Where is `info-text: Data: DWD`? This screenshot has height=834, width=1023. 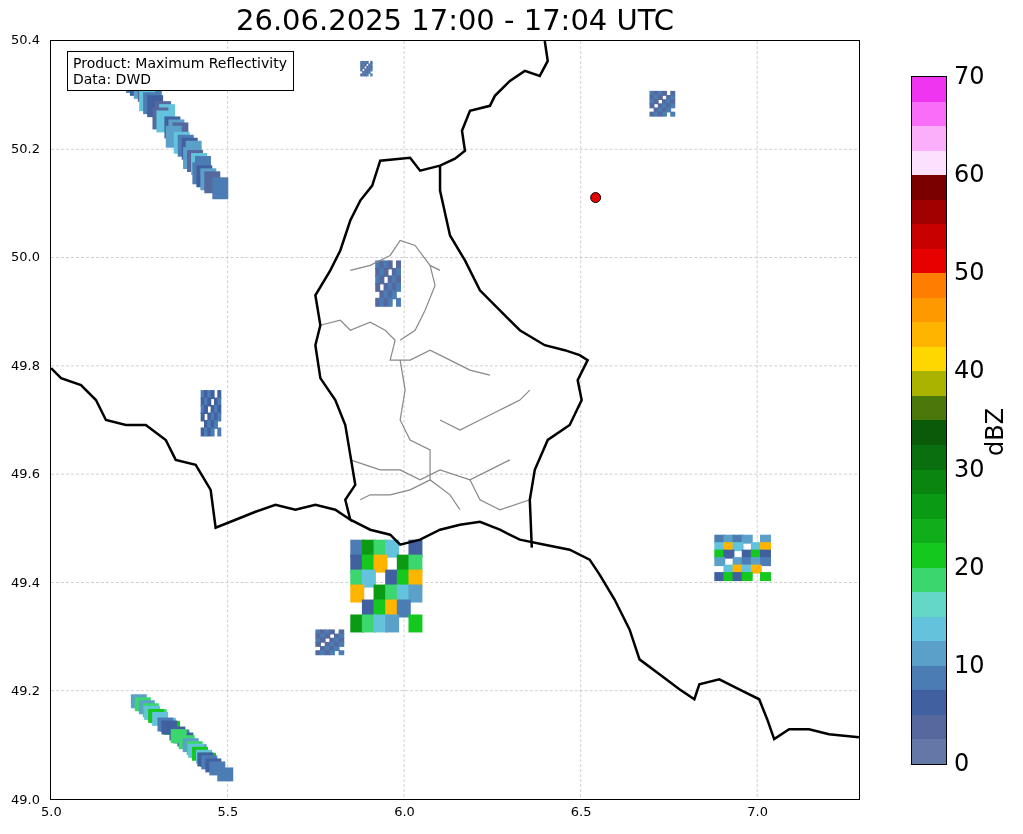 info-text: Data: DWD is located at coordinates (112, 79).